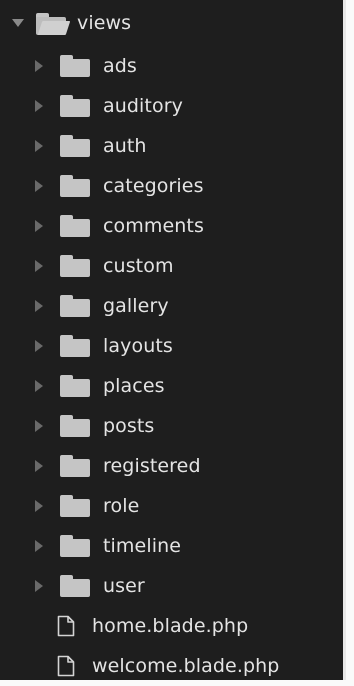 The height and width of the screenshot is (686, 354). I want to click on tree-folder-label: auth, so click(125, 146).